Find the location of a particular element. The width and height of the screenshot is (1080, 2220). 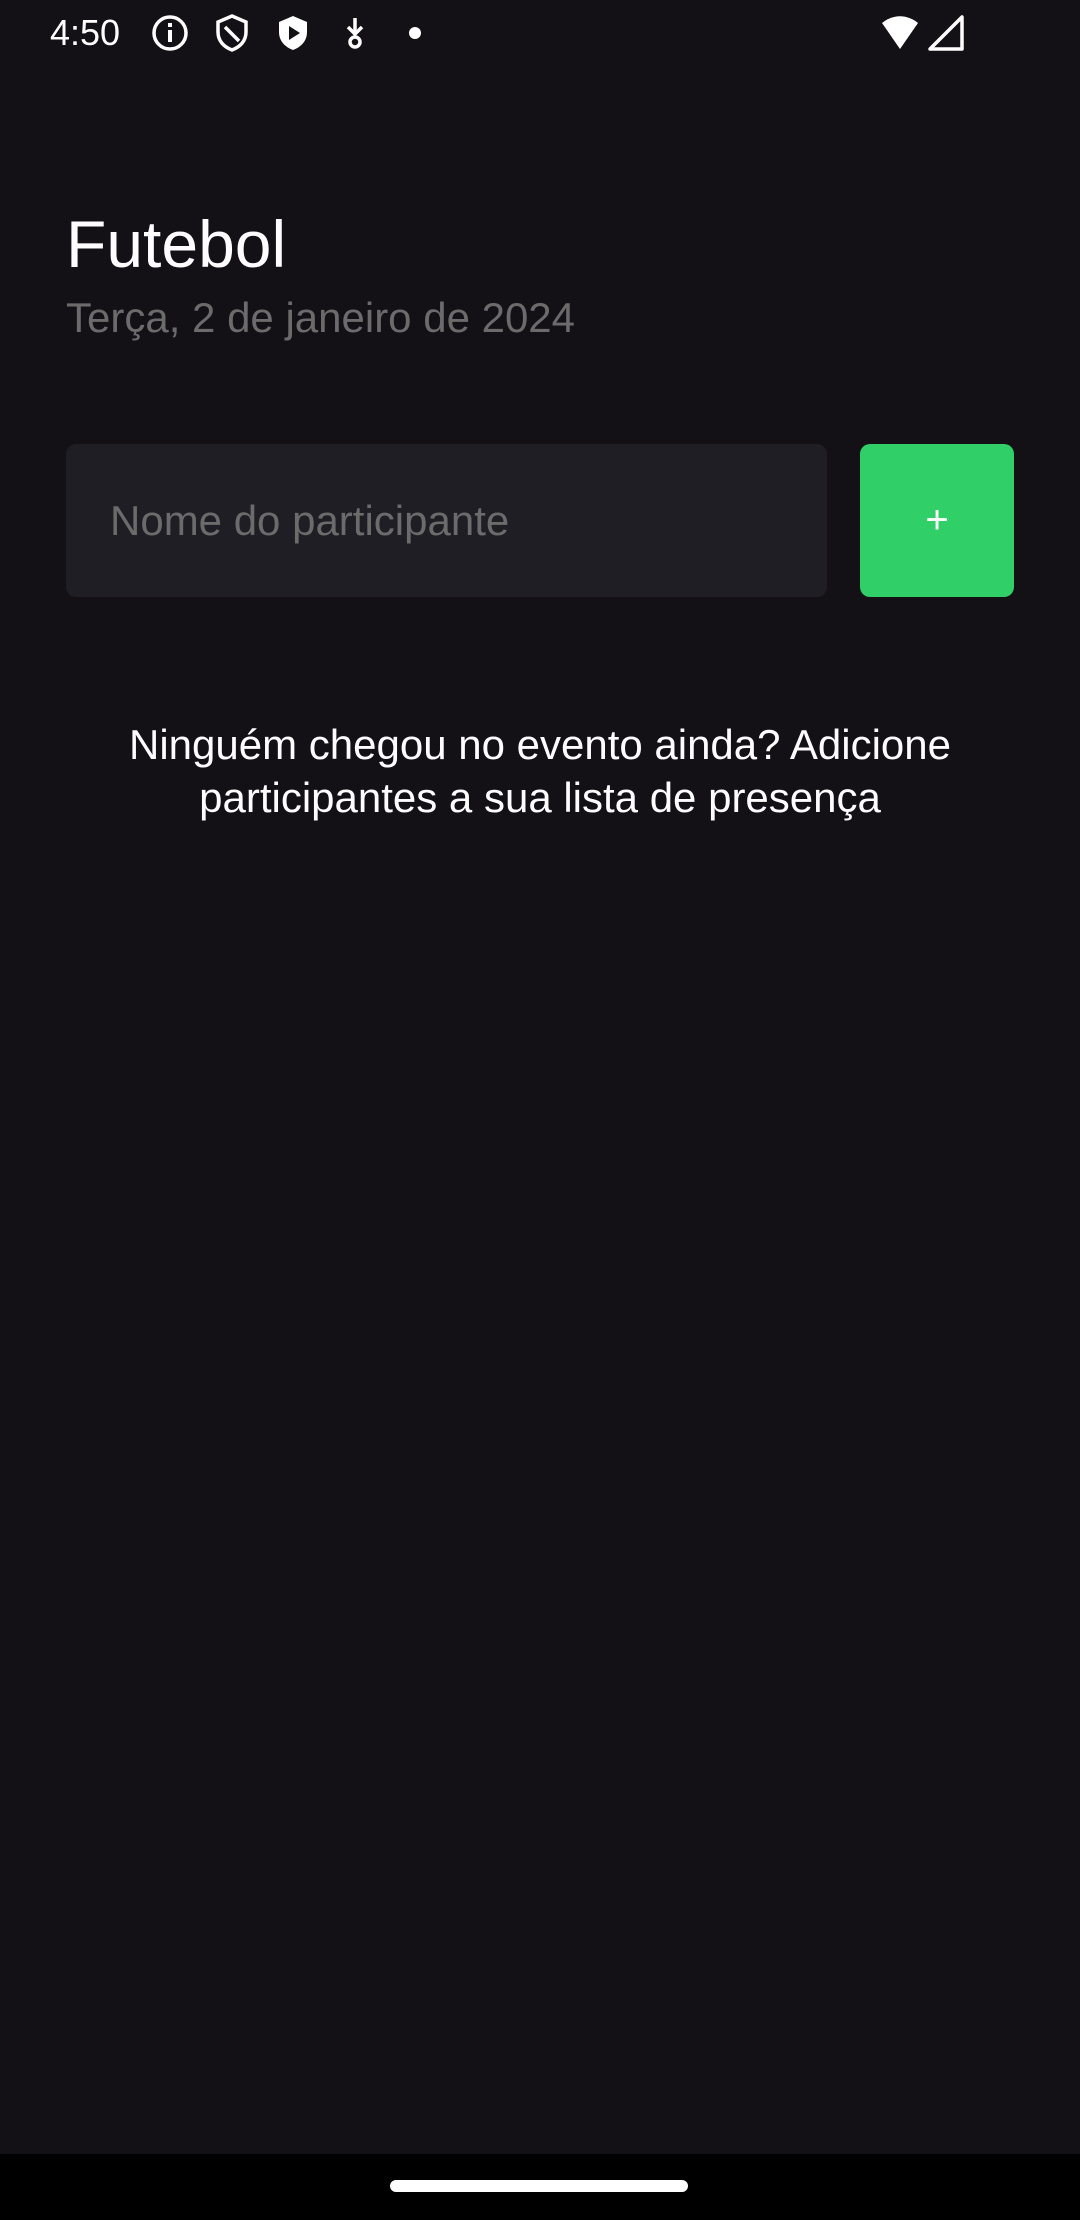

wifi-icon is located at coordinates (900, 32).